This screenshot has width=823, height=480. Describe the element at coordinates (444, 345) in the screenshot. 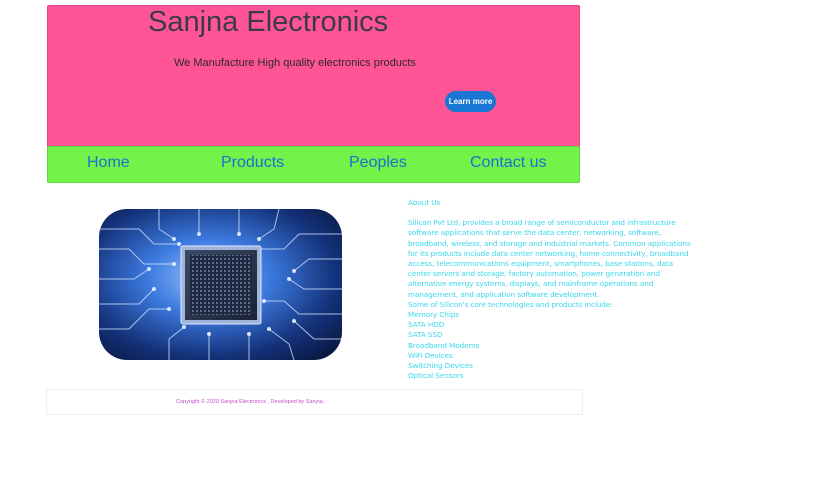

I see `product-item: Broadband Modems` at that location.